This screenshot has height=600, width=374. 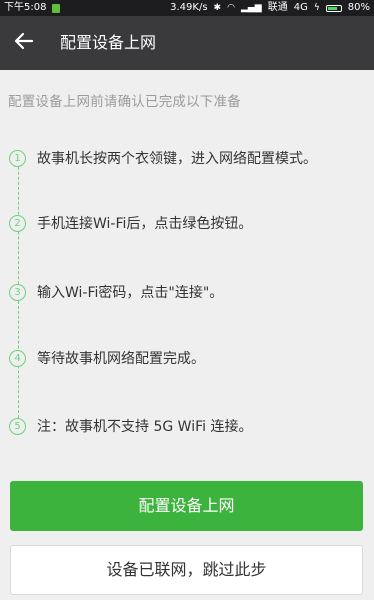 I want to click on network-speed: 3.49K/s, so click(x=189, y=7).